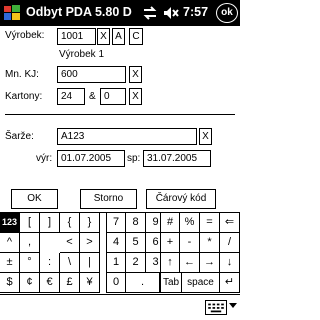 The width and height of the screenshot is (320, 320). Describe the element at coordinates (70, 223) in the screenshot. I see `key: {` at that location.